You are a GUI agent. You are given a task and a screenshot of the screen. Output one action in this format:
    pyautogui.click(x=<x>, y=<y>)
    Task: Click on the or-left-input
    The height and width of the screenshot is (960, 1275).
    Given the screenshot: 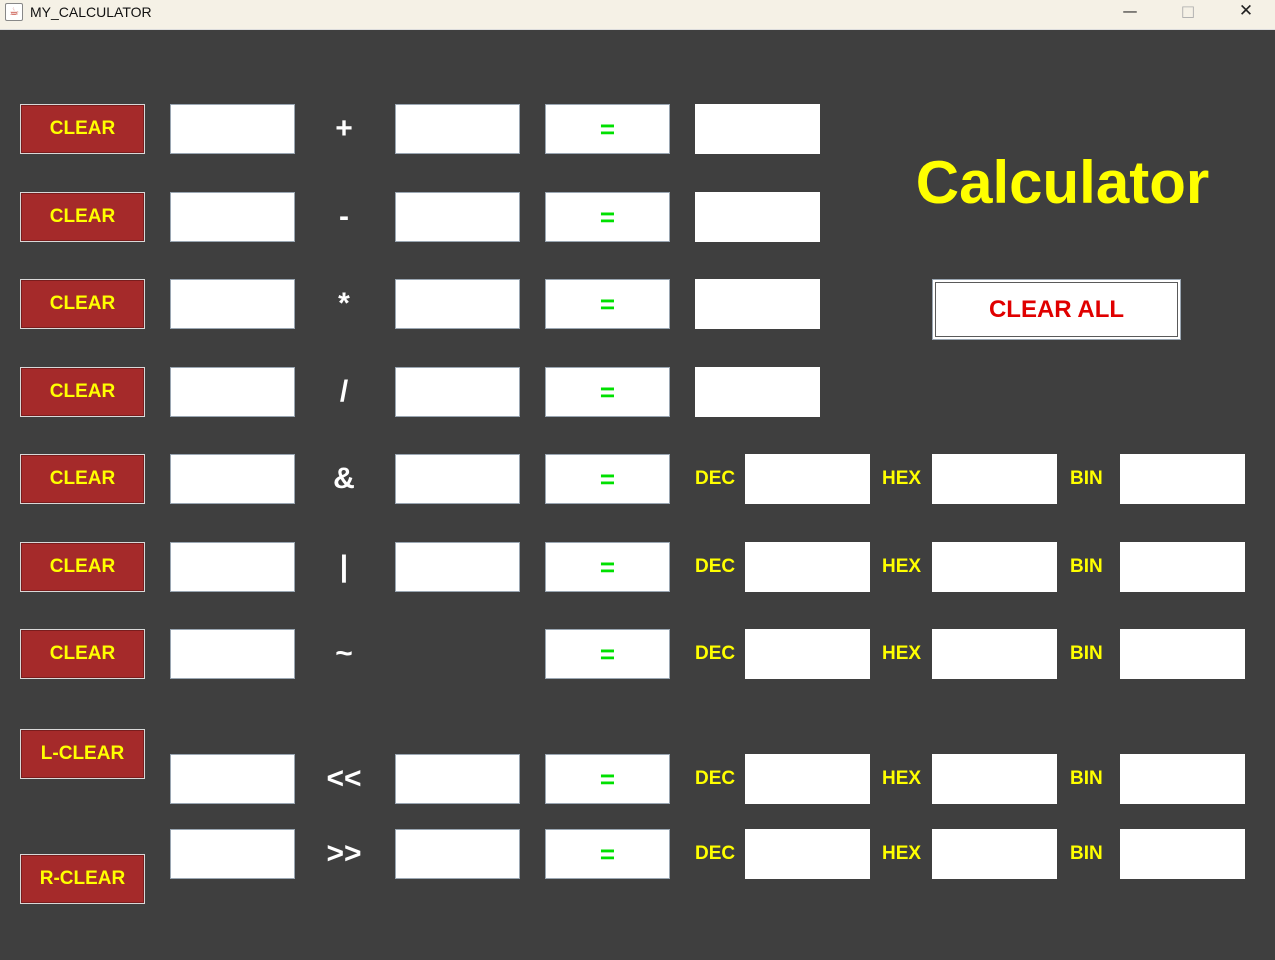 What is the action you would take?
    pyautogui.click(x=232, y=567)
    